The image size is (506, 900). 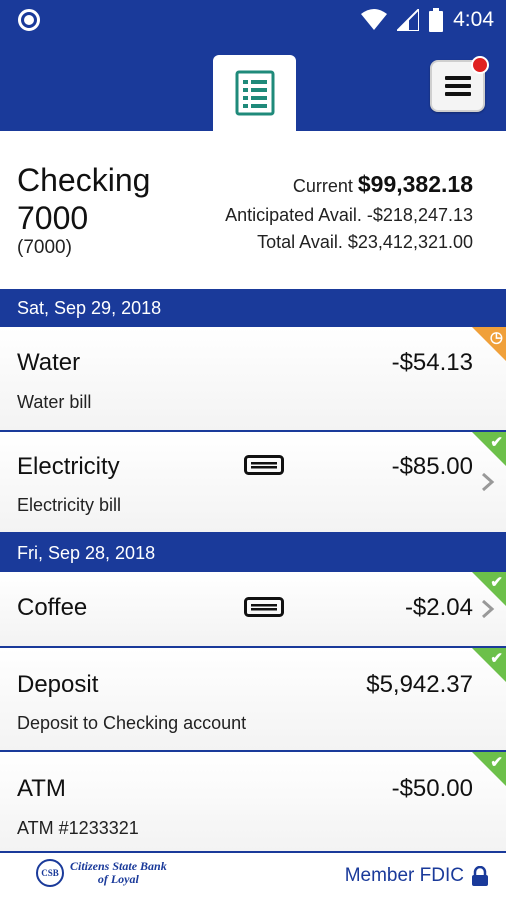 What do you see at coordinates (54, 402) in the screenshot?
I see `transaction-description: Water bill` at bounding box center [54, 402].